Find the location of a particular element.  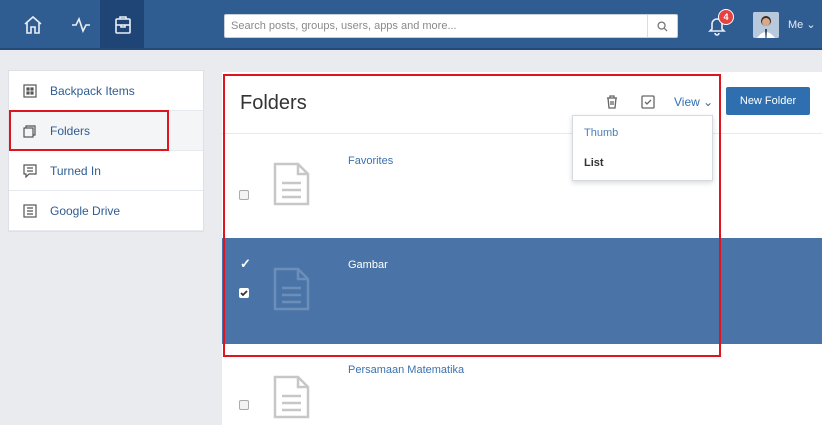

user-menu: Me ⌄ is located at coordinates (802, 24).